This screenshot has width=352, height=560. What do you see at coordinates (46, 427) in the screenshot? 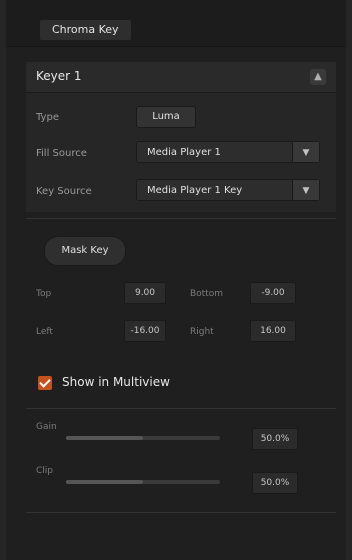
I see `gain-label: Gain` at bounding box center [46, 427].